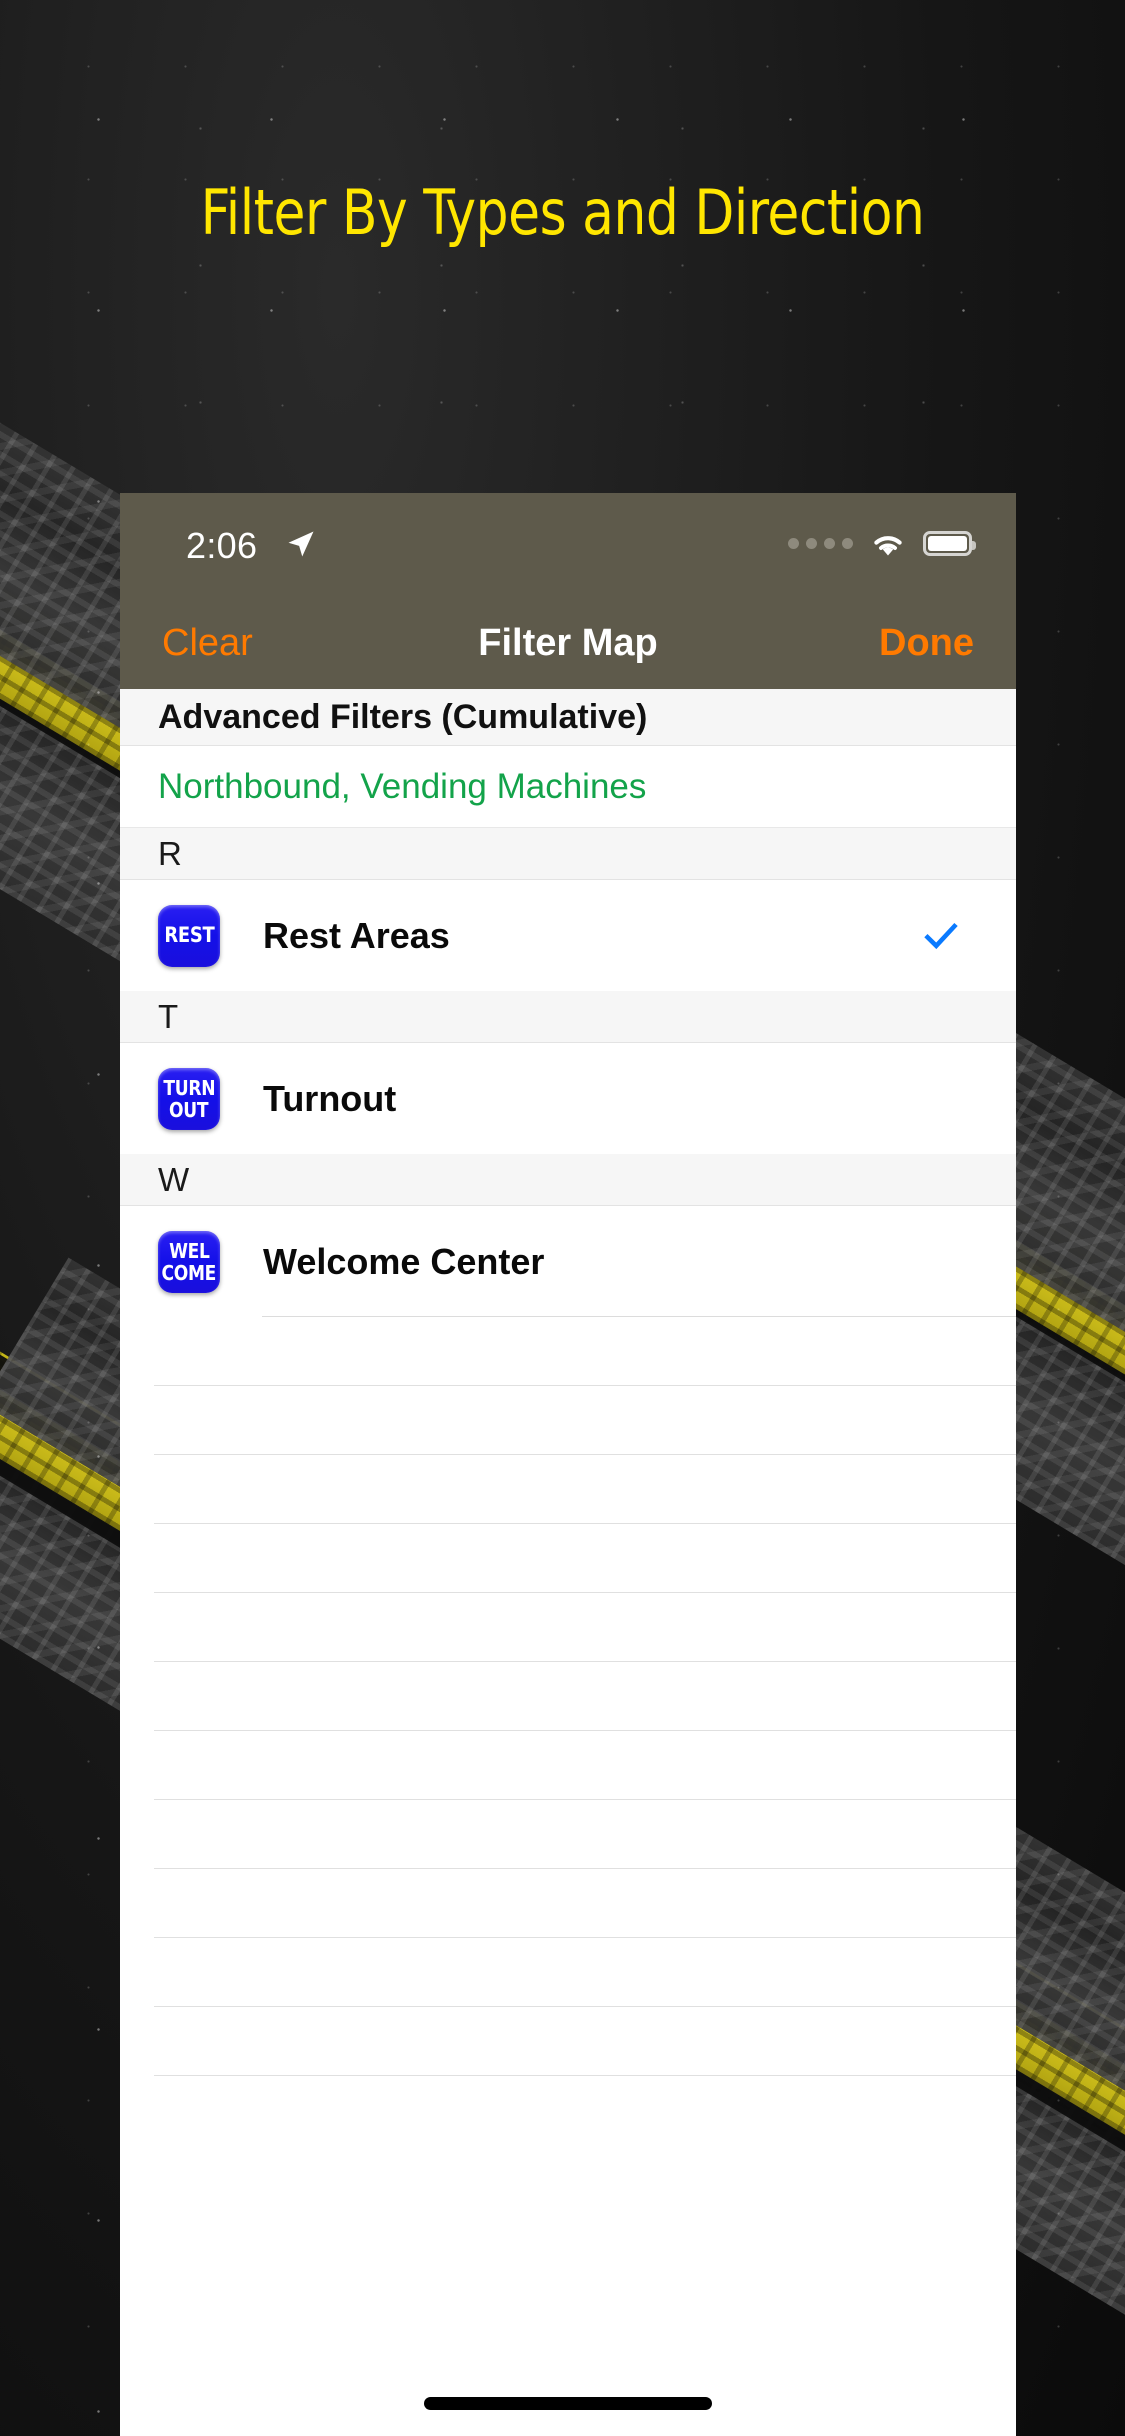 The height and width of the screenshot is (2436, 1125). What do you see at coordinates (941, 935) in the screenshot?
I see `checkmark-icon` at bounding box center [941, 935].